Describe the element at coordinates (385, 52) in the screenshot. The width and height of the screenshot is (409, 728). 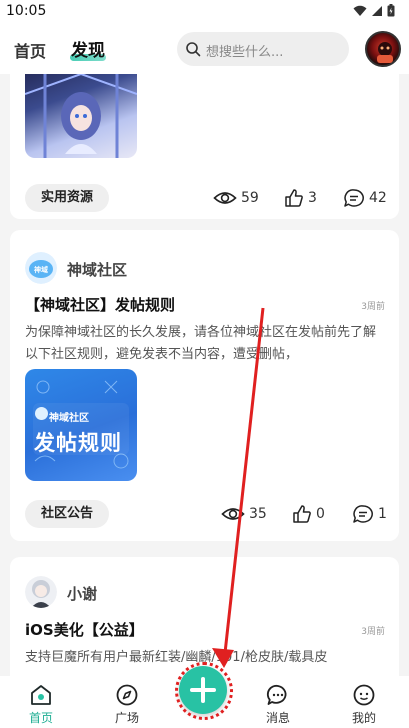
I see `avatar-art` at that location.